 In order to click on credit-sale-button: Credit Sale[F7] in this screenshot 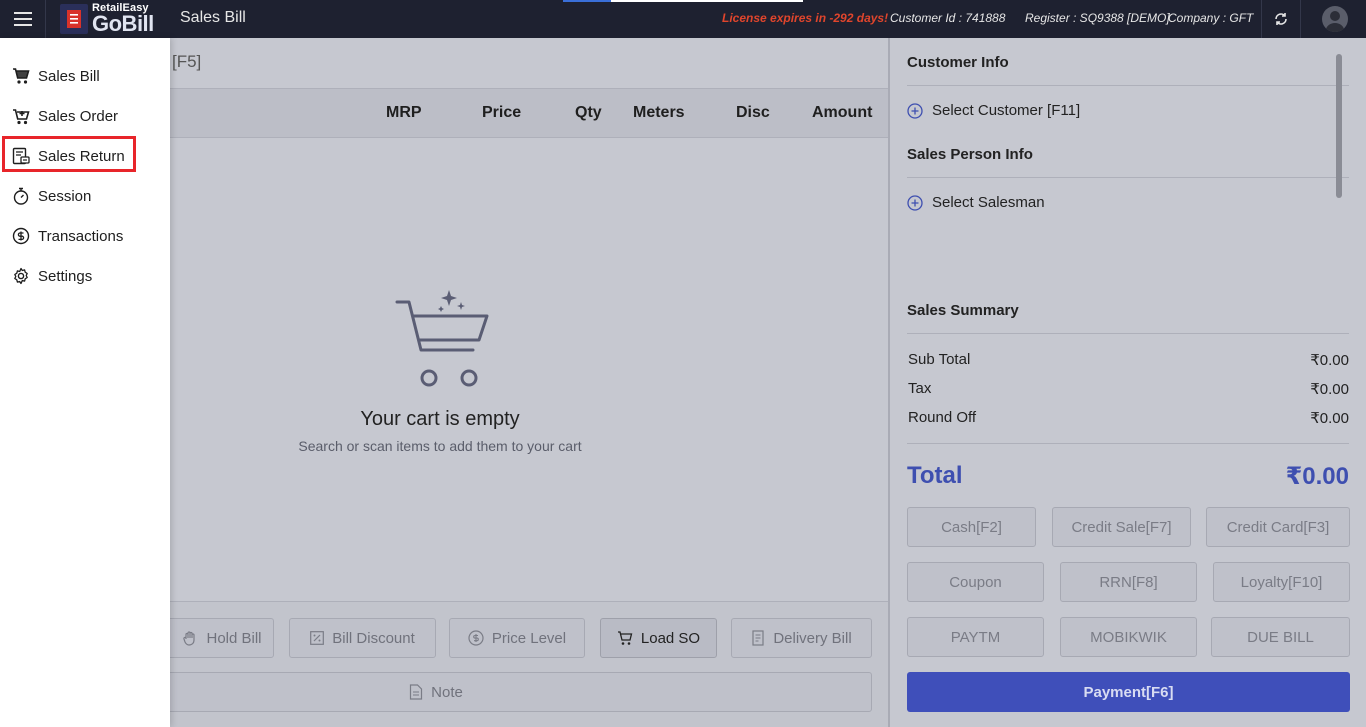, I will do `click(1121, 527)`.